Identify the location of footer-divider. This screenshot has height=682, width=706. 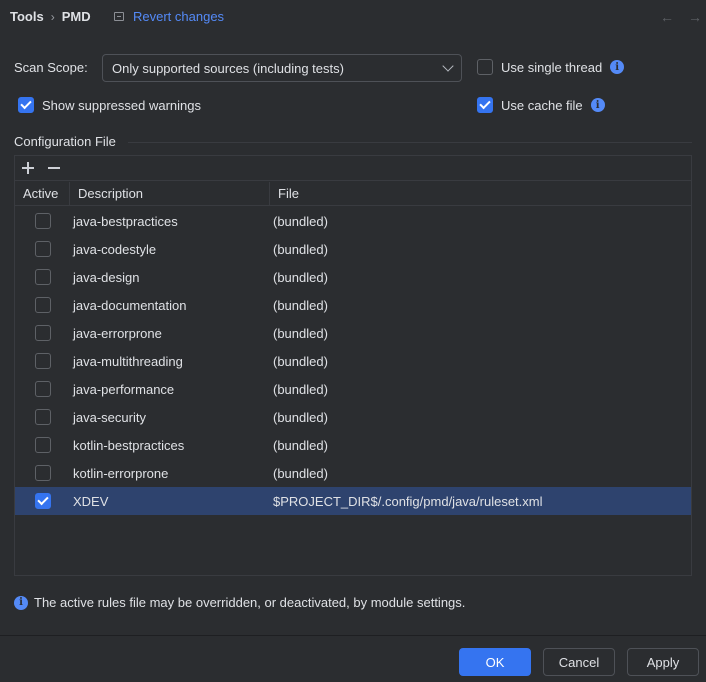
(353, 635).